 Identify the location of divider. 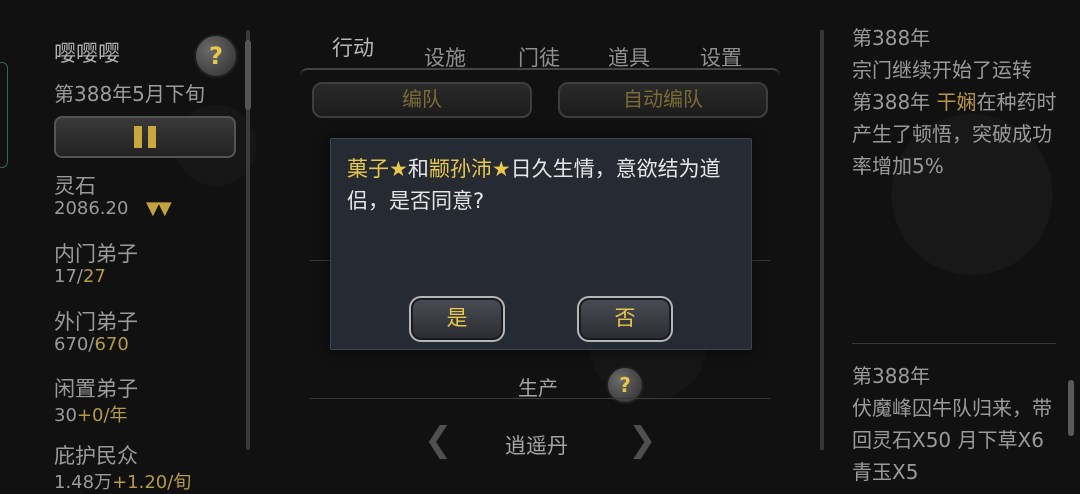
(540, 398).